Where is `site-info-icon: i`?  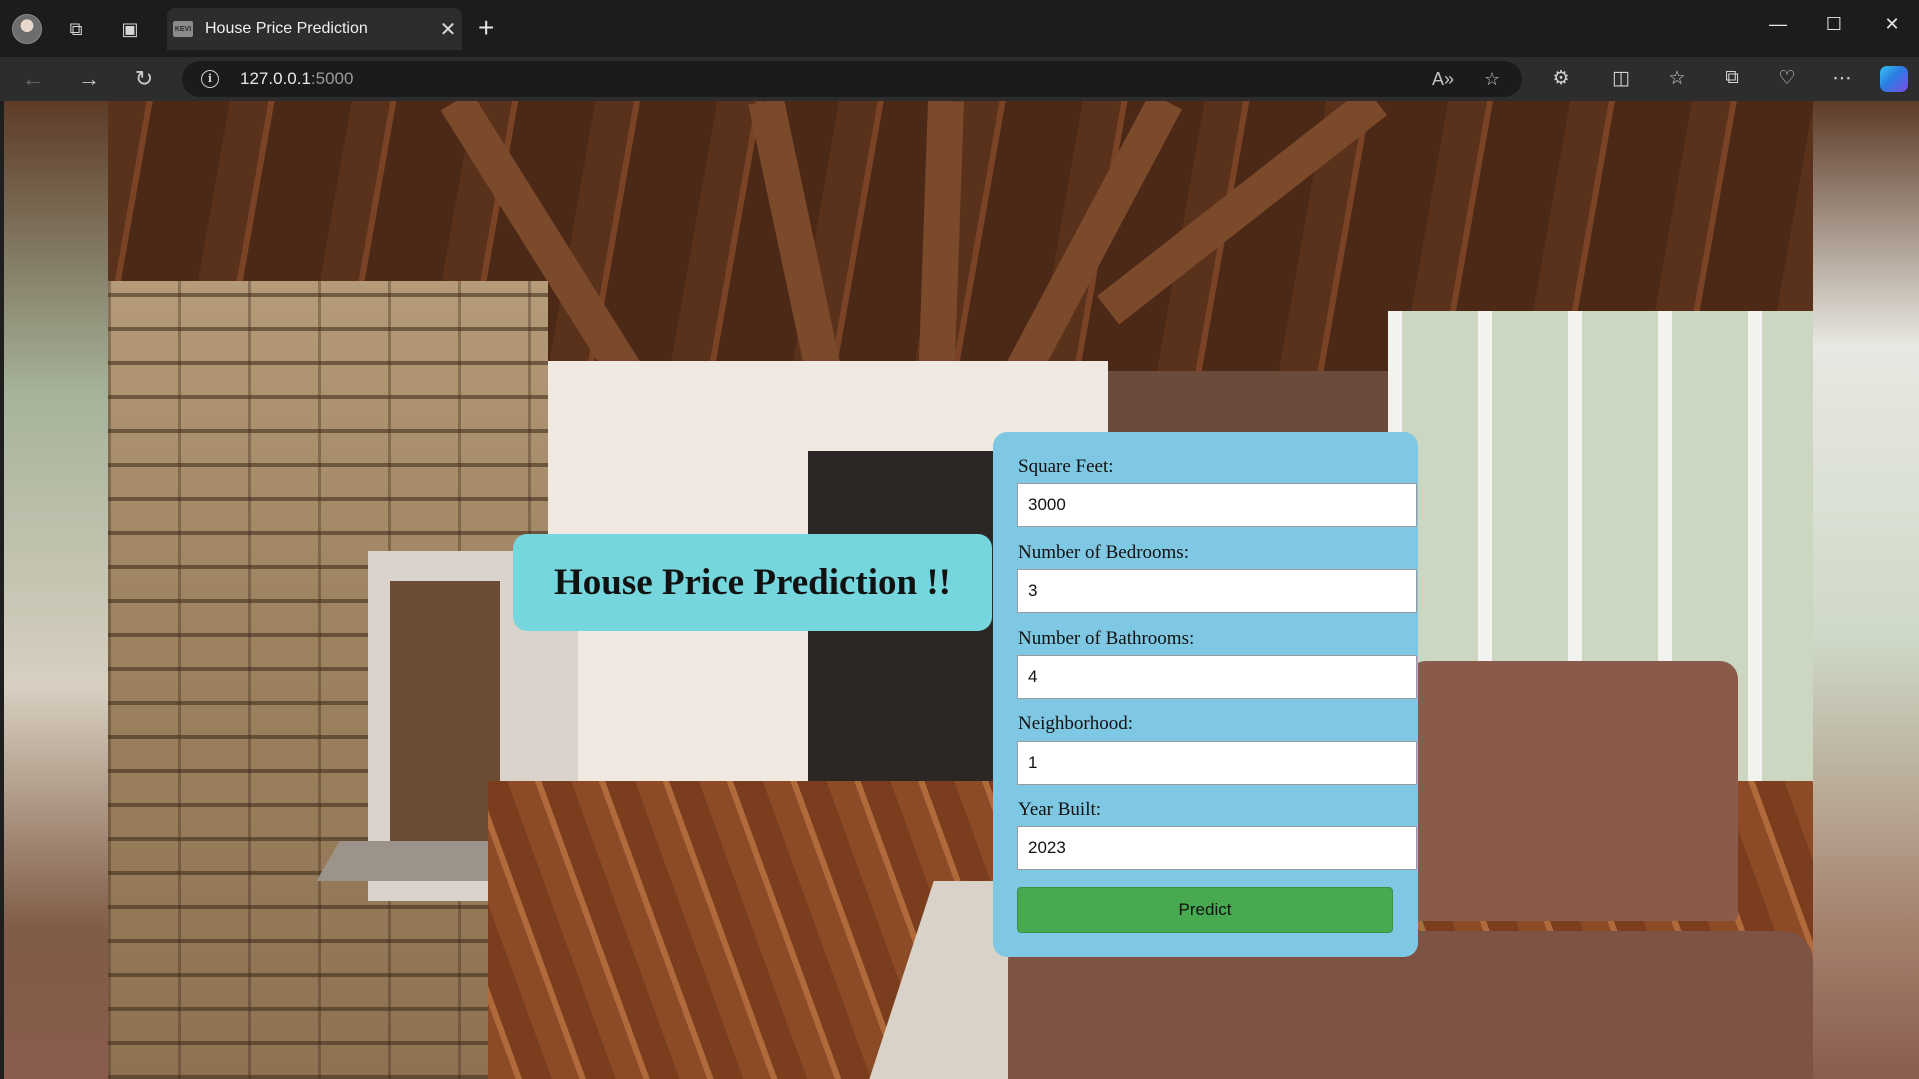
site-info-icon: i is located at coordinates (210, 79).